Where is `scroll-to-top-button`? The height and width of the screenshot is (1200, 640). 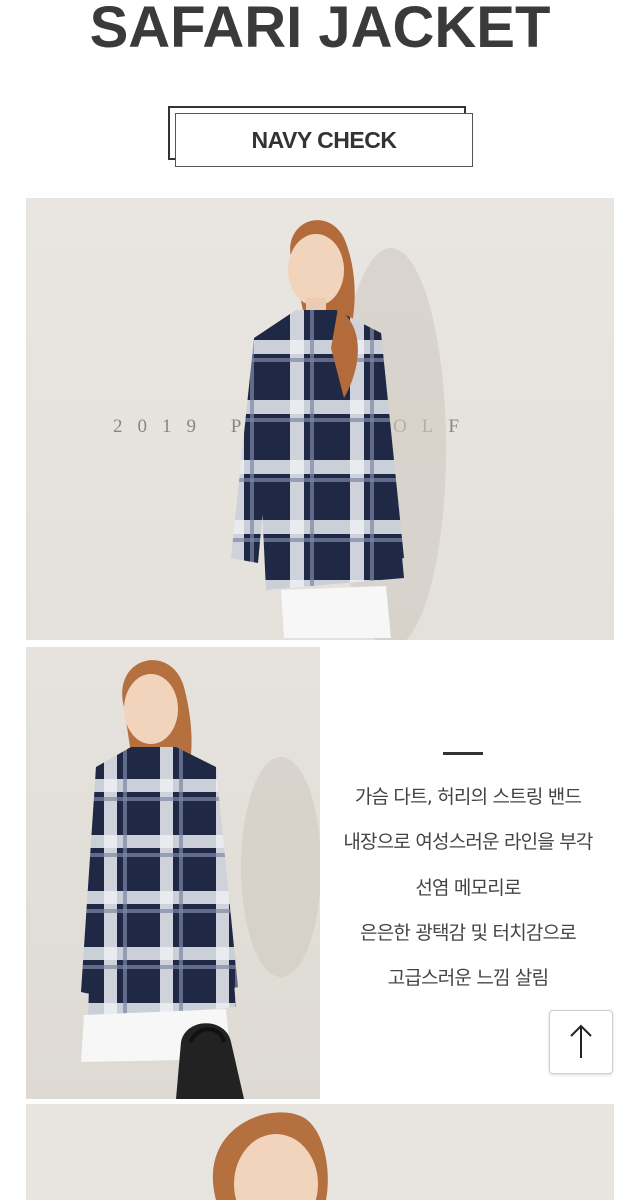
scroll-to-top-button is located at coordinates (581, 1042).